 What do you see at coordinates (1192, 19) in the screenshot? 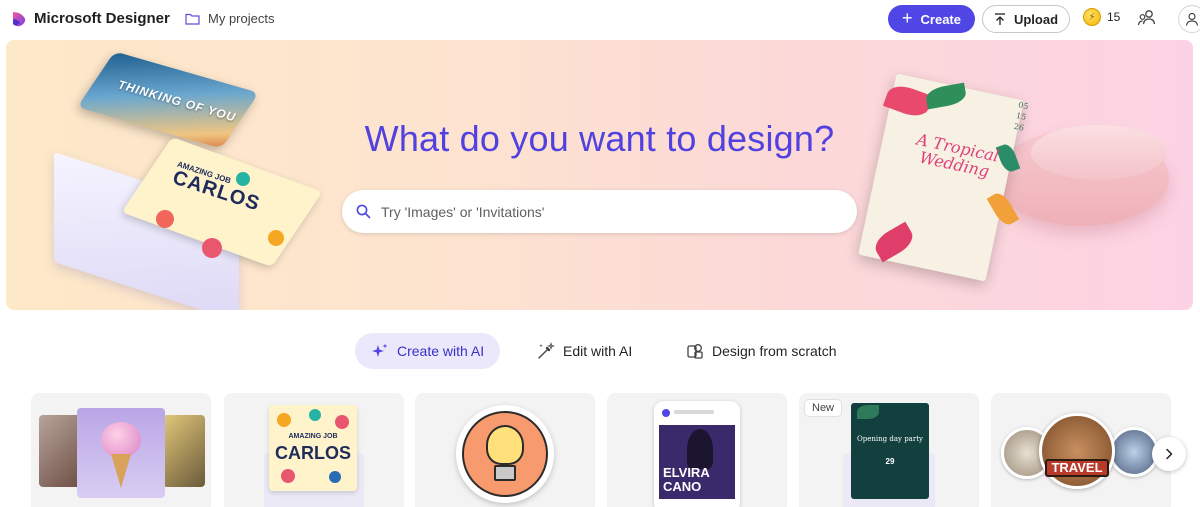
I see `person-icon` at bounding box center [1192, 19].